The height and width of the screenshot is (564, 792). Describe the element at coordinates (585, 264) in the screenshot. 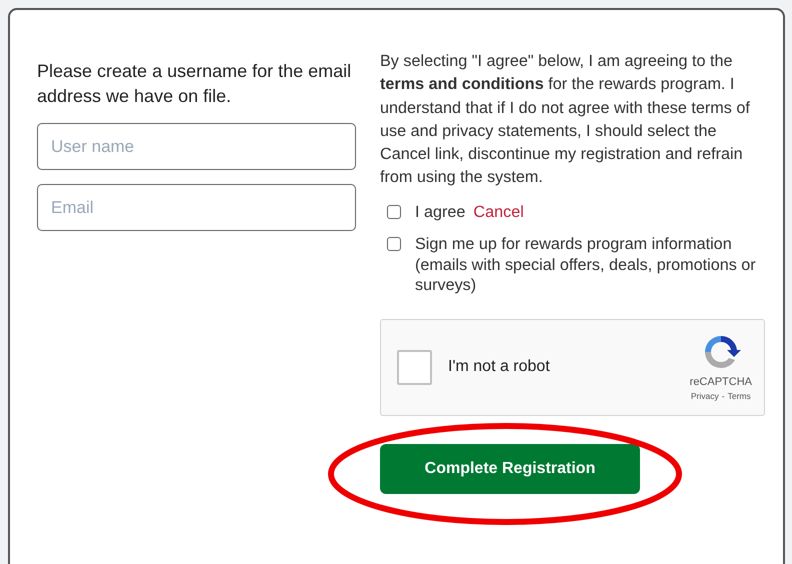

I see `checkbox-label: Sign me up for rewards program information (emails with special offers, deals, promotions or surveys)` at that location.